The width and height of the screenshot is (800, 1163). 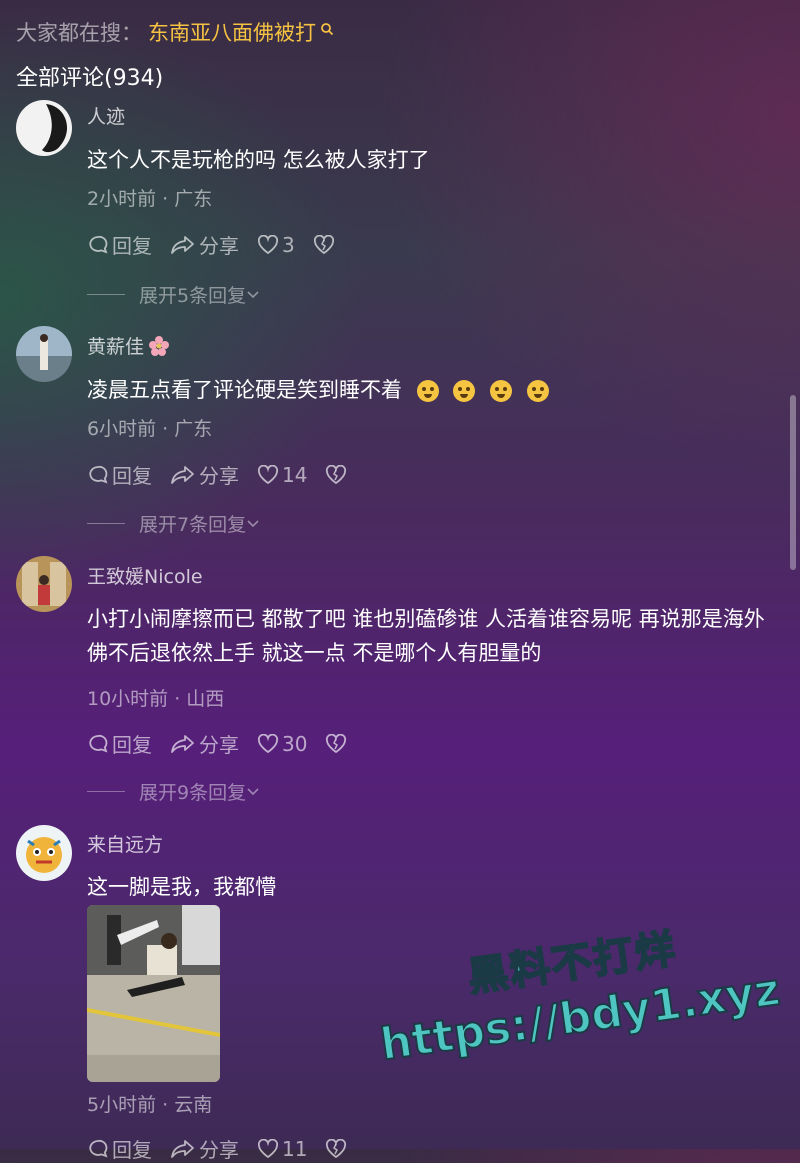 What do you see at coordinates (295, 474) in the screenshot?
I see `like-count: 14` at bounding box center [295, 474].